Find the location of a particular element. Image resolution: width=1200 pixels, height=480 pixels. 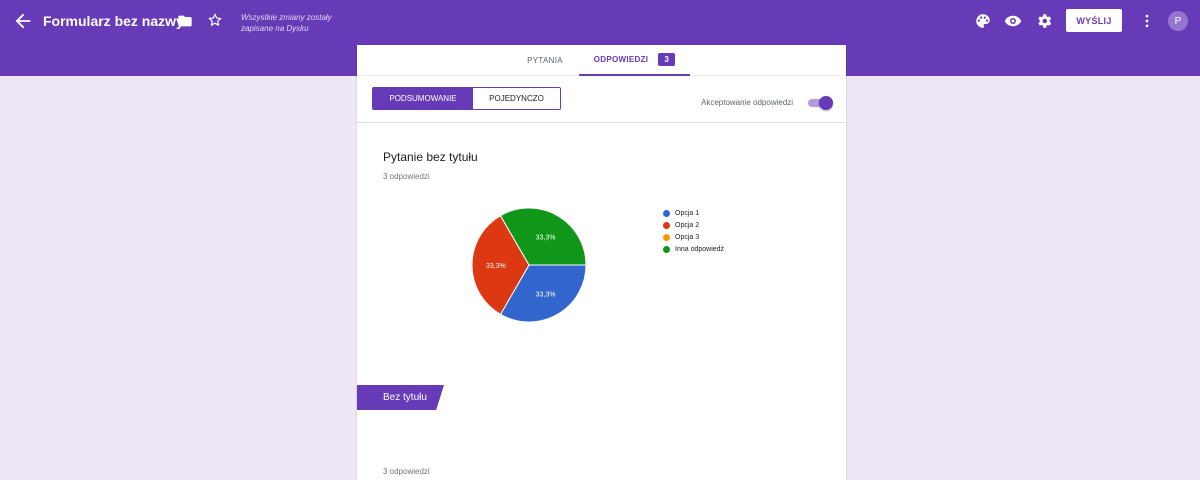

legend-item: Inna odpowiedź is located at coordinates (693, 249).